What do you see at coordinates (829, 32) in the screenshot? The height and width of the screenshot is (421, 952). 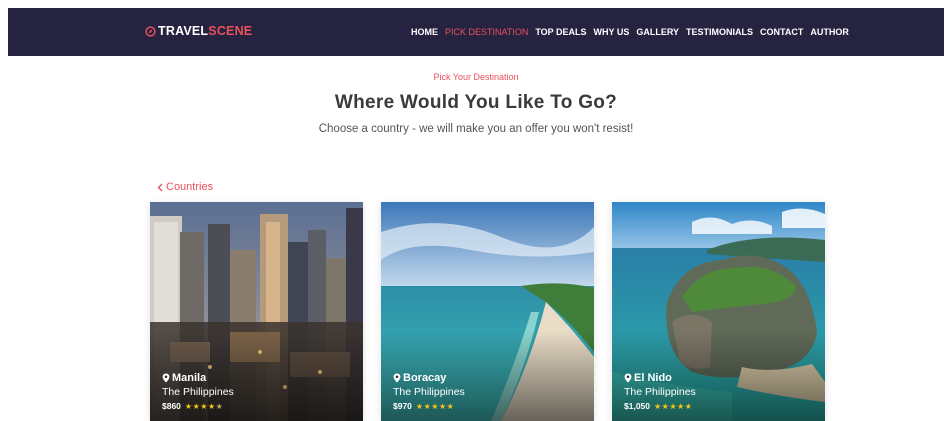 I see `nav-author: AUTHOR` at bounding box center [829, 32].